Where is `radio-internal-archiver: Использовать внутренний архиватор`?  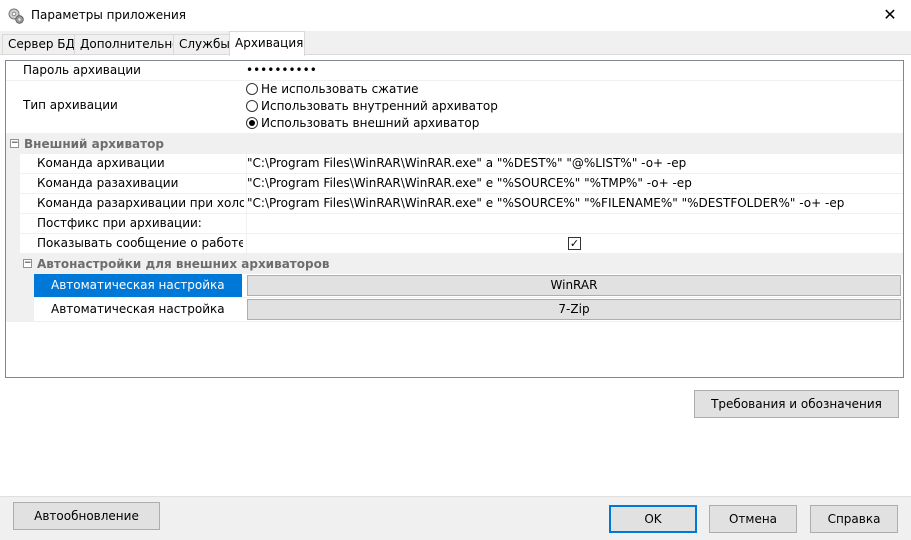
radio-internal-archiver: Использовать внутренний архиватор is located at coordinates (372, 106).